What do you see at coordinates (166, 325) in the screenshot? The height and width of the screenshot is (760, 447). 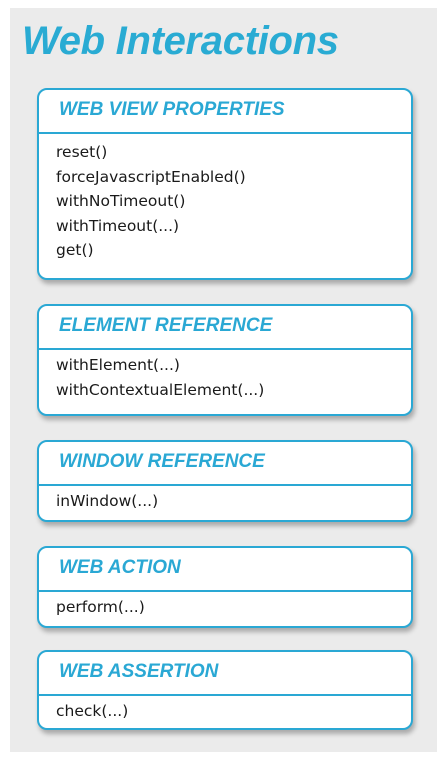 I see `section-heading: ELEMENT REFERENCE` at bounding box center [166, 325].